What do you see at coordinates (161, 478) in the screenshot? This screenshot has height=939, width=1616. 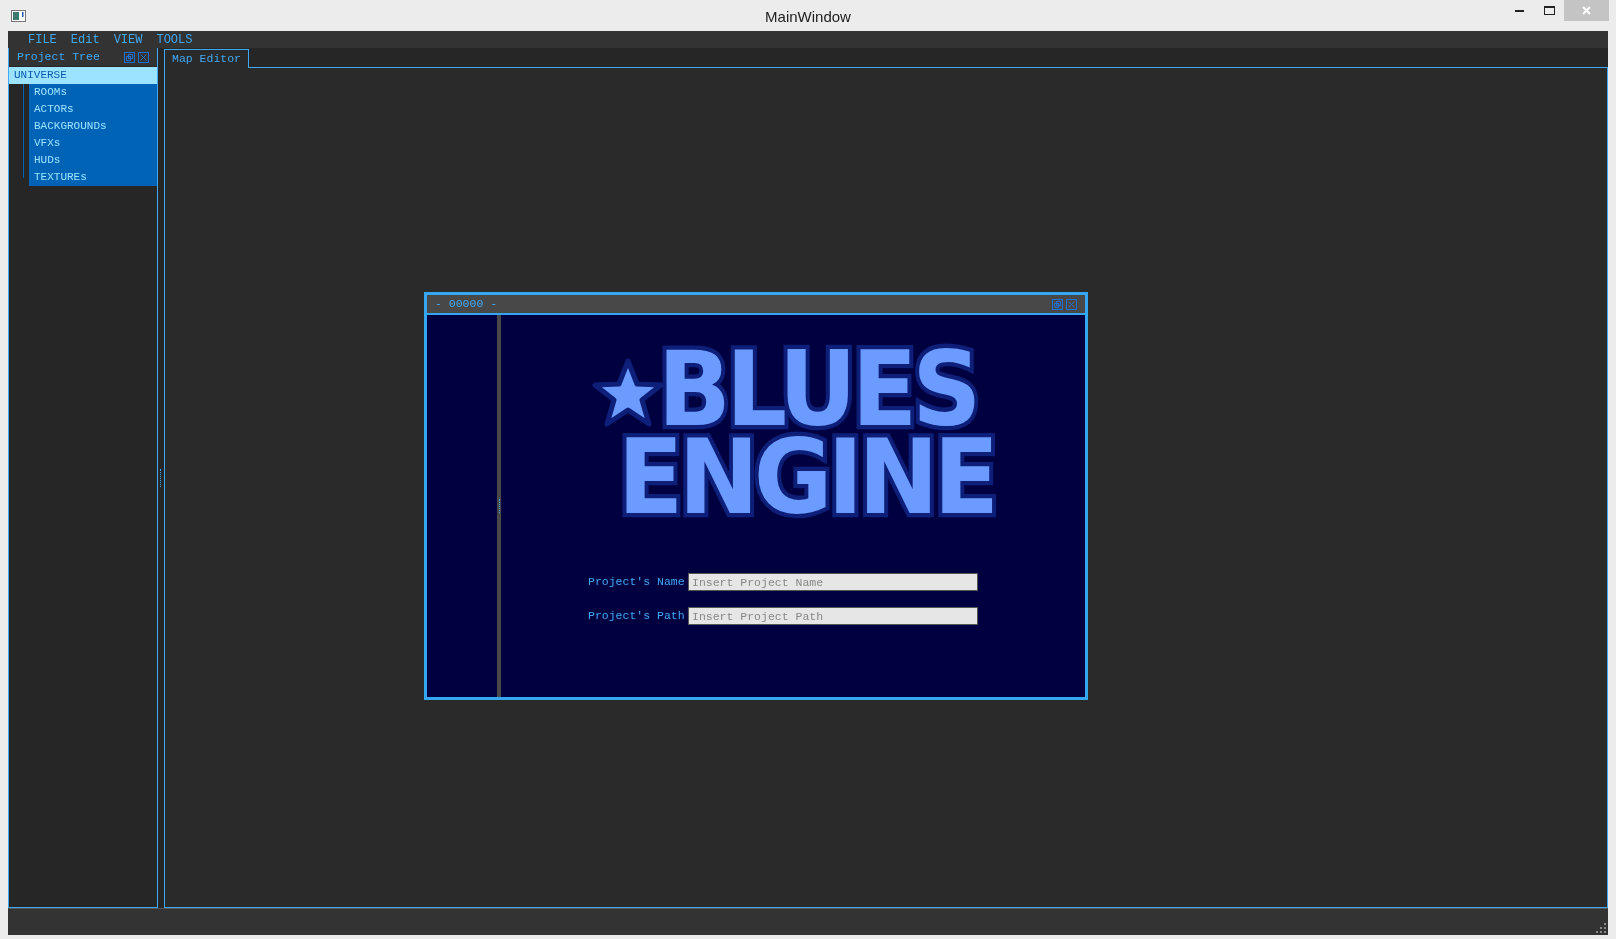 I see `splitter-handle` at bounding box center [161, 478].